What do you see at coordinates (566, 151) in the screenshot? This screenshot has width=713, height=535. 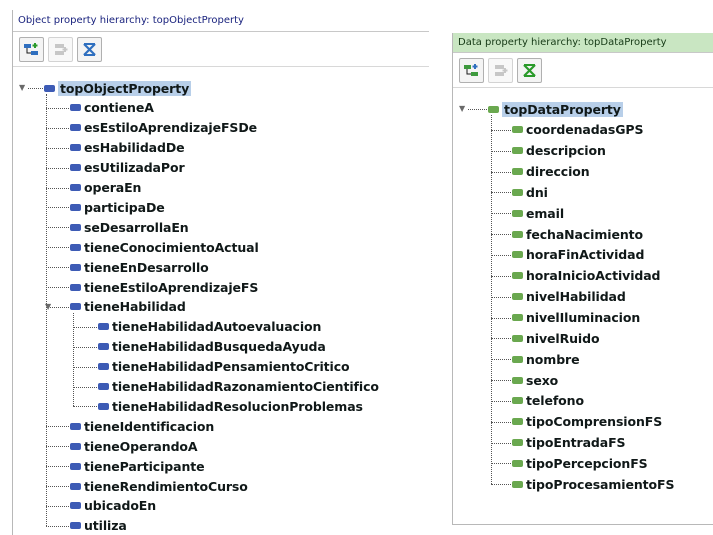 I see `property-label: descripcion` at bounding box center [566, 151].